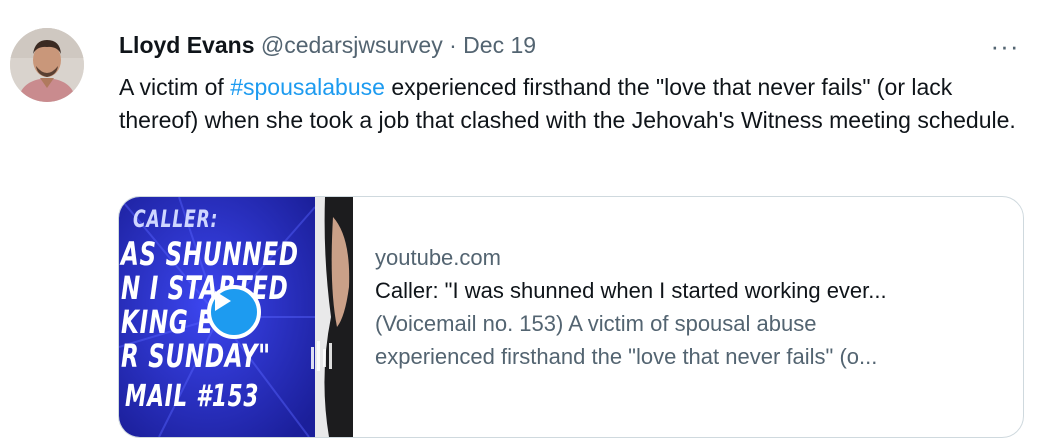 The height and width of the screenshot is (438, 1053). Describe the element at coordinates (307, 87) in the screenshot. I see `hashtag-link: #spousalabuse` at that location.